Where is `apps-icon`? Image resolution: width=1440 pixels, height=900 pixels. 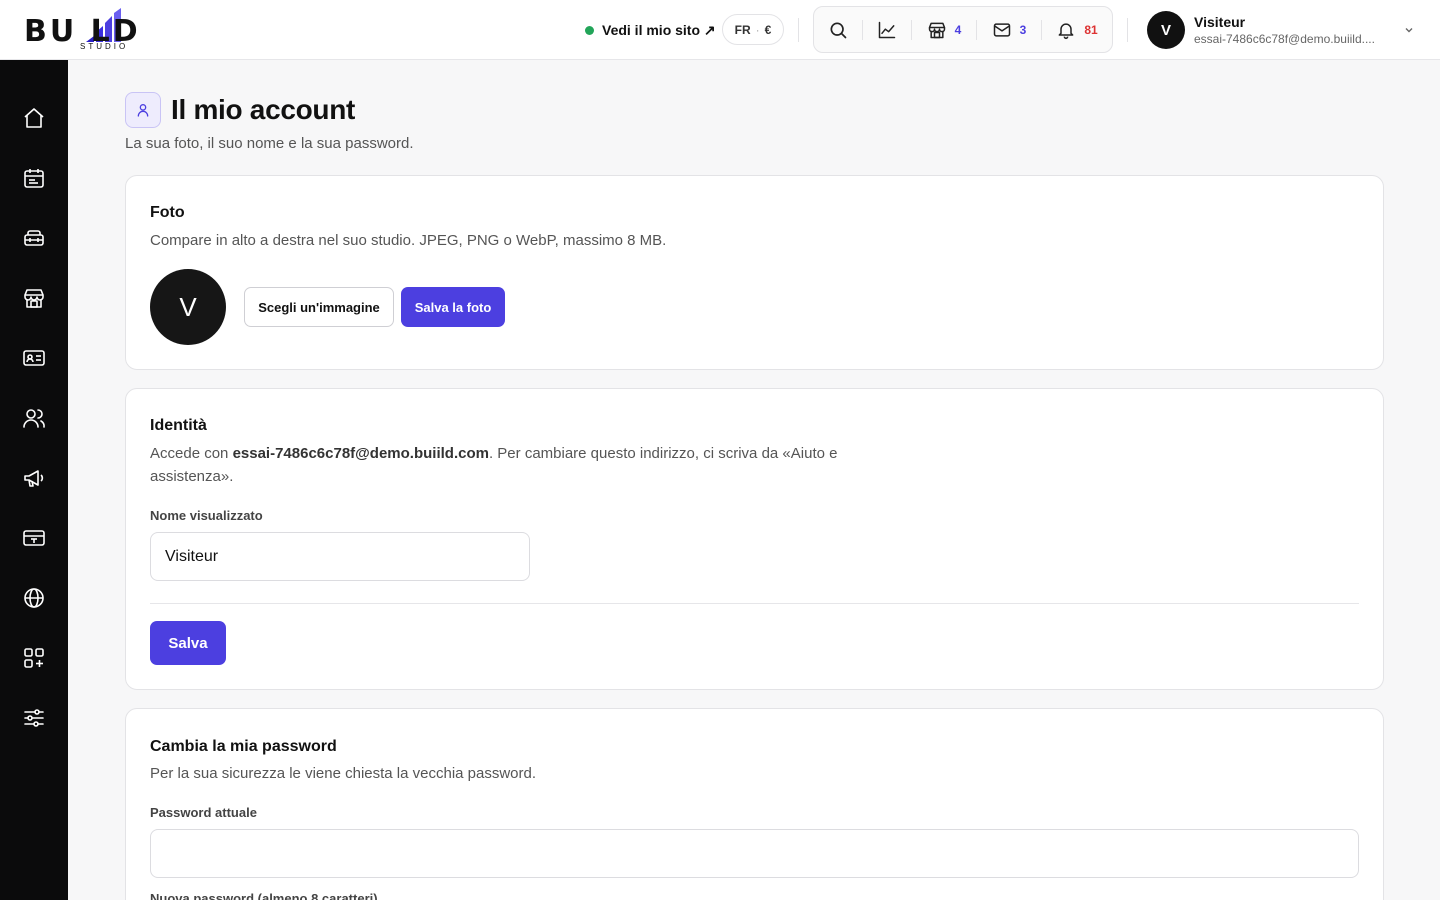
apps-icon is located at coordinates (34, 658).